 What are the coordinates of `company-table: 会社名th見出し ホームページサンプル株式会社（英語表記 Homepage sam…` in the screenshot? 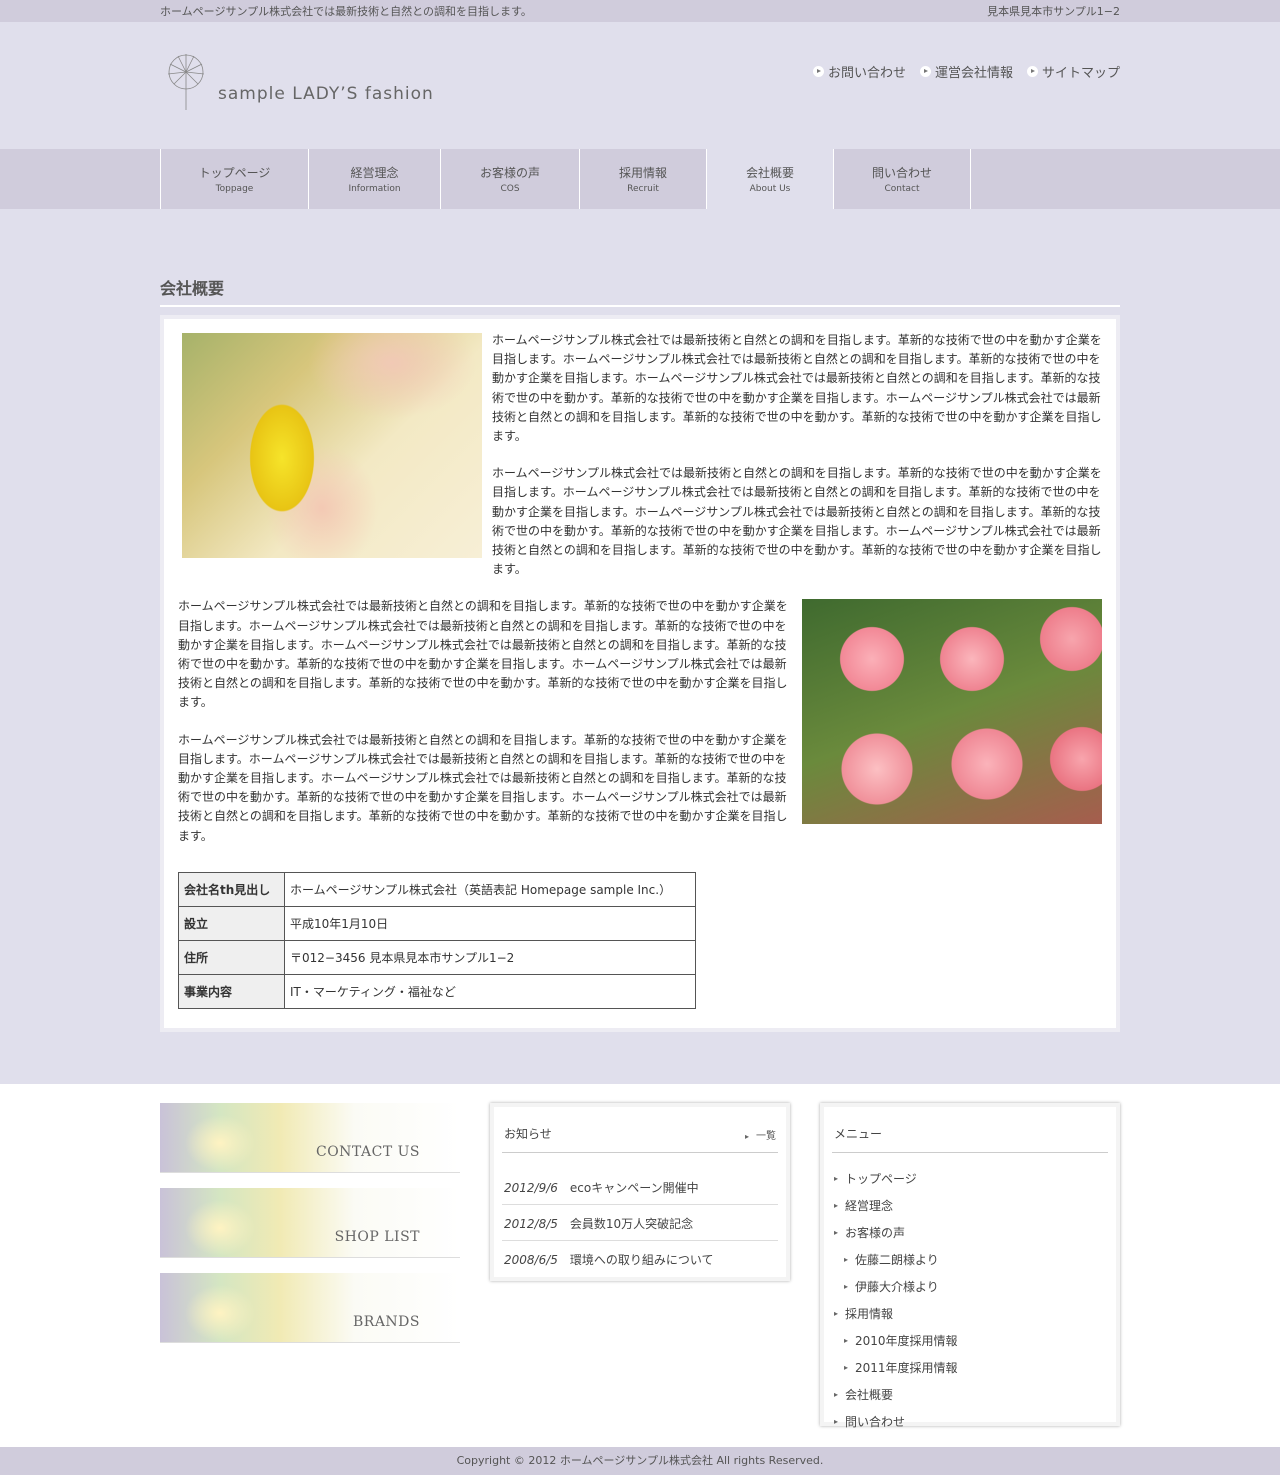 It's located at (437, 940).